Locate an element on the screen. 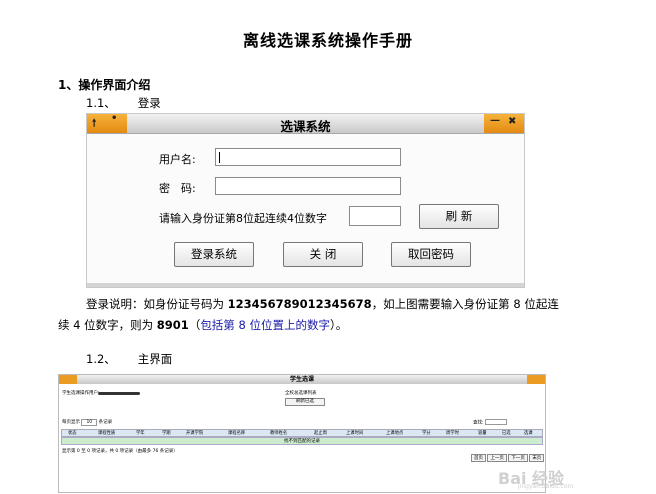 This screenshot has width=656, height=494. column-header: 容量 is located at coordinates (482, 433).